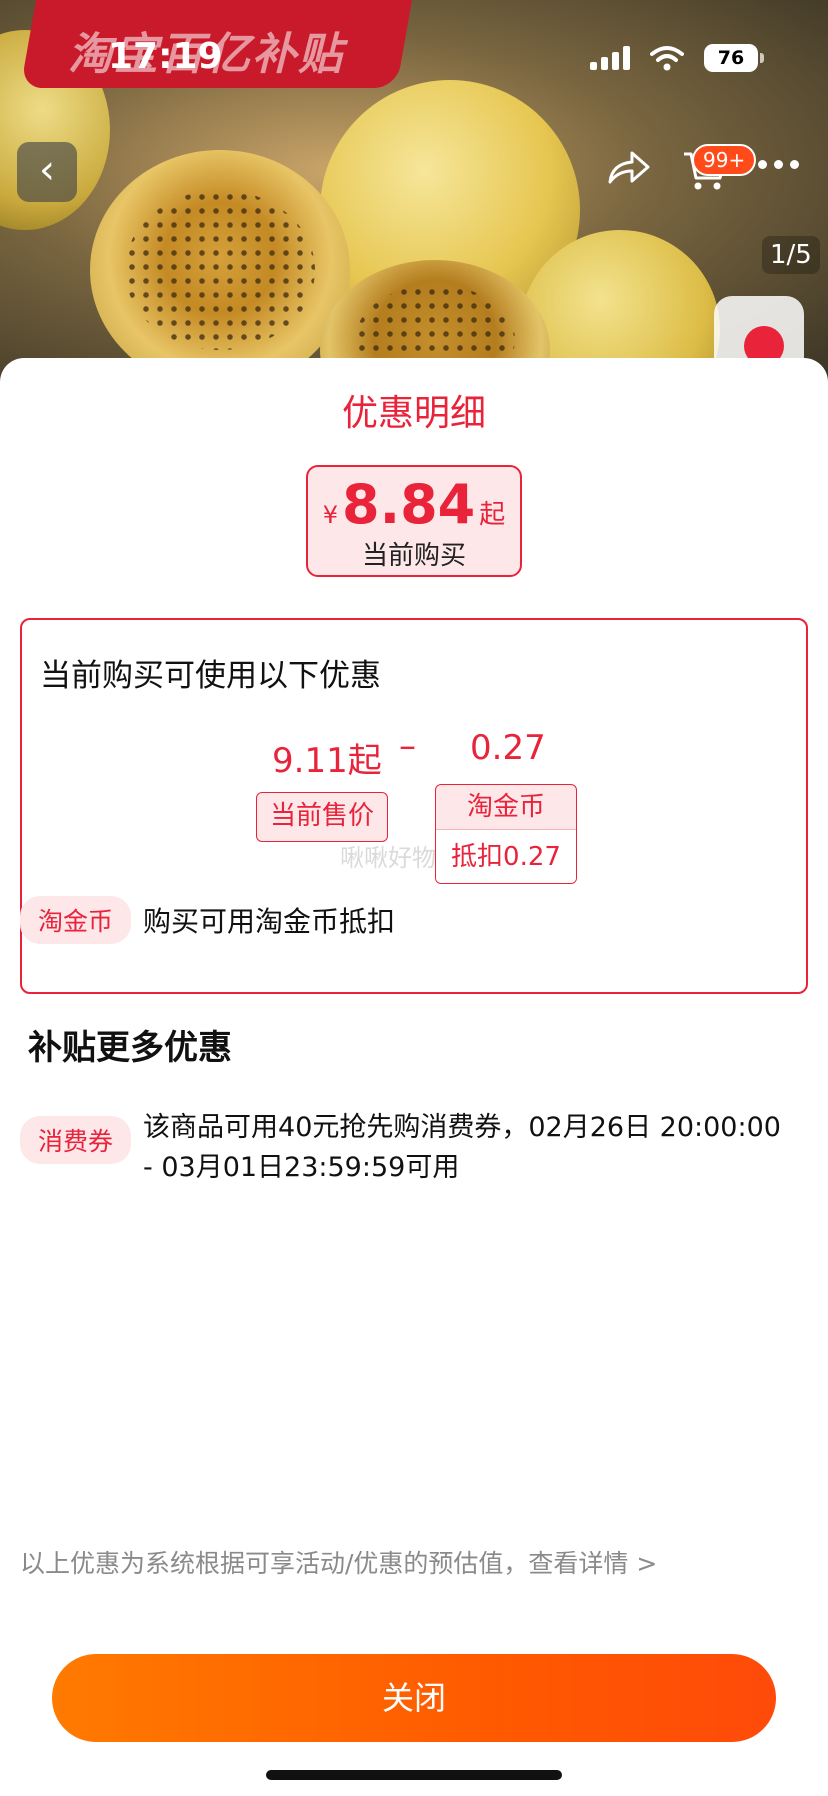 This screenshot has width=828, height=1796. Describe the element at coordinates (165, 56) in the screenshot. I see `status-time: 17:19` at that location.